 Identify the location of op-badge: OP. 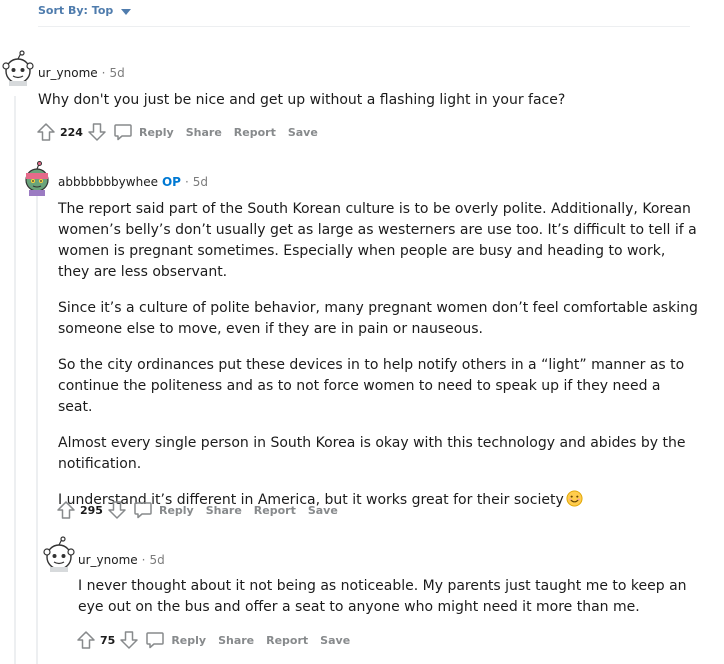
(171, 182).